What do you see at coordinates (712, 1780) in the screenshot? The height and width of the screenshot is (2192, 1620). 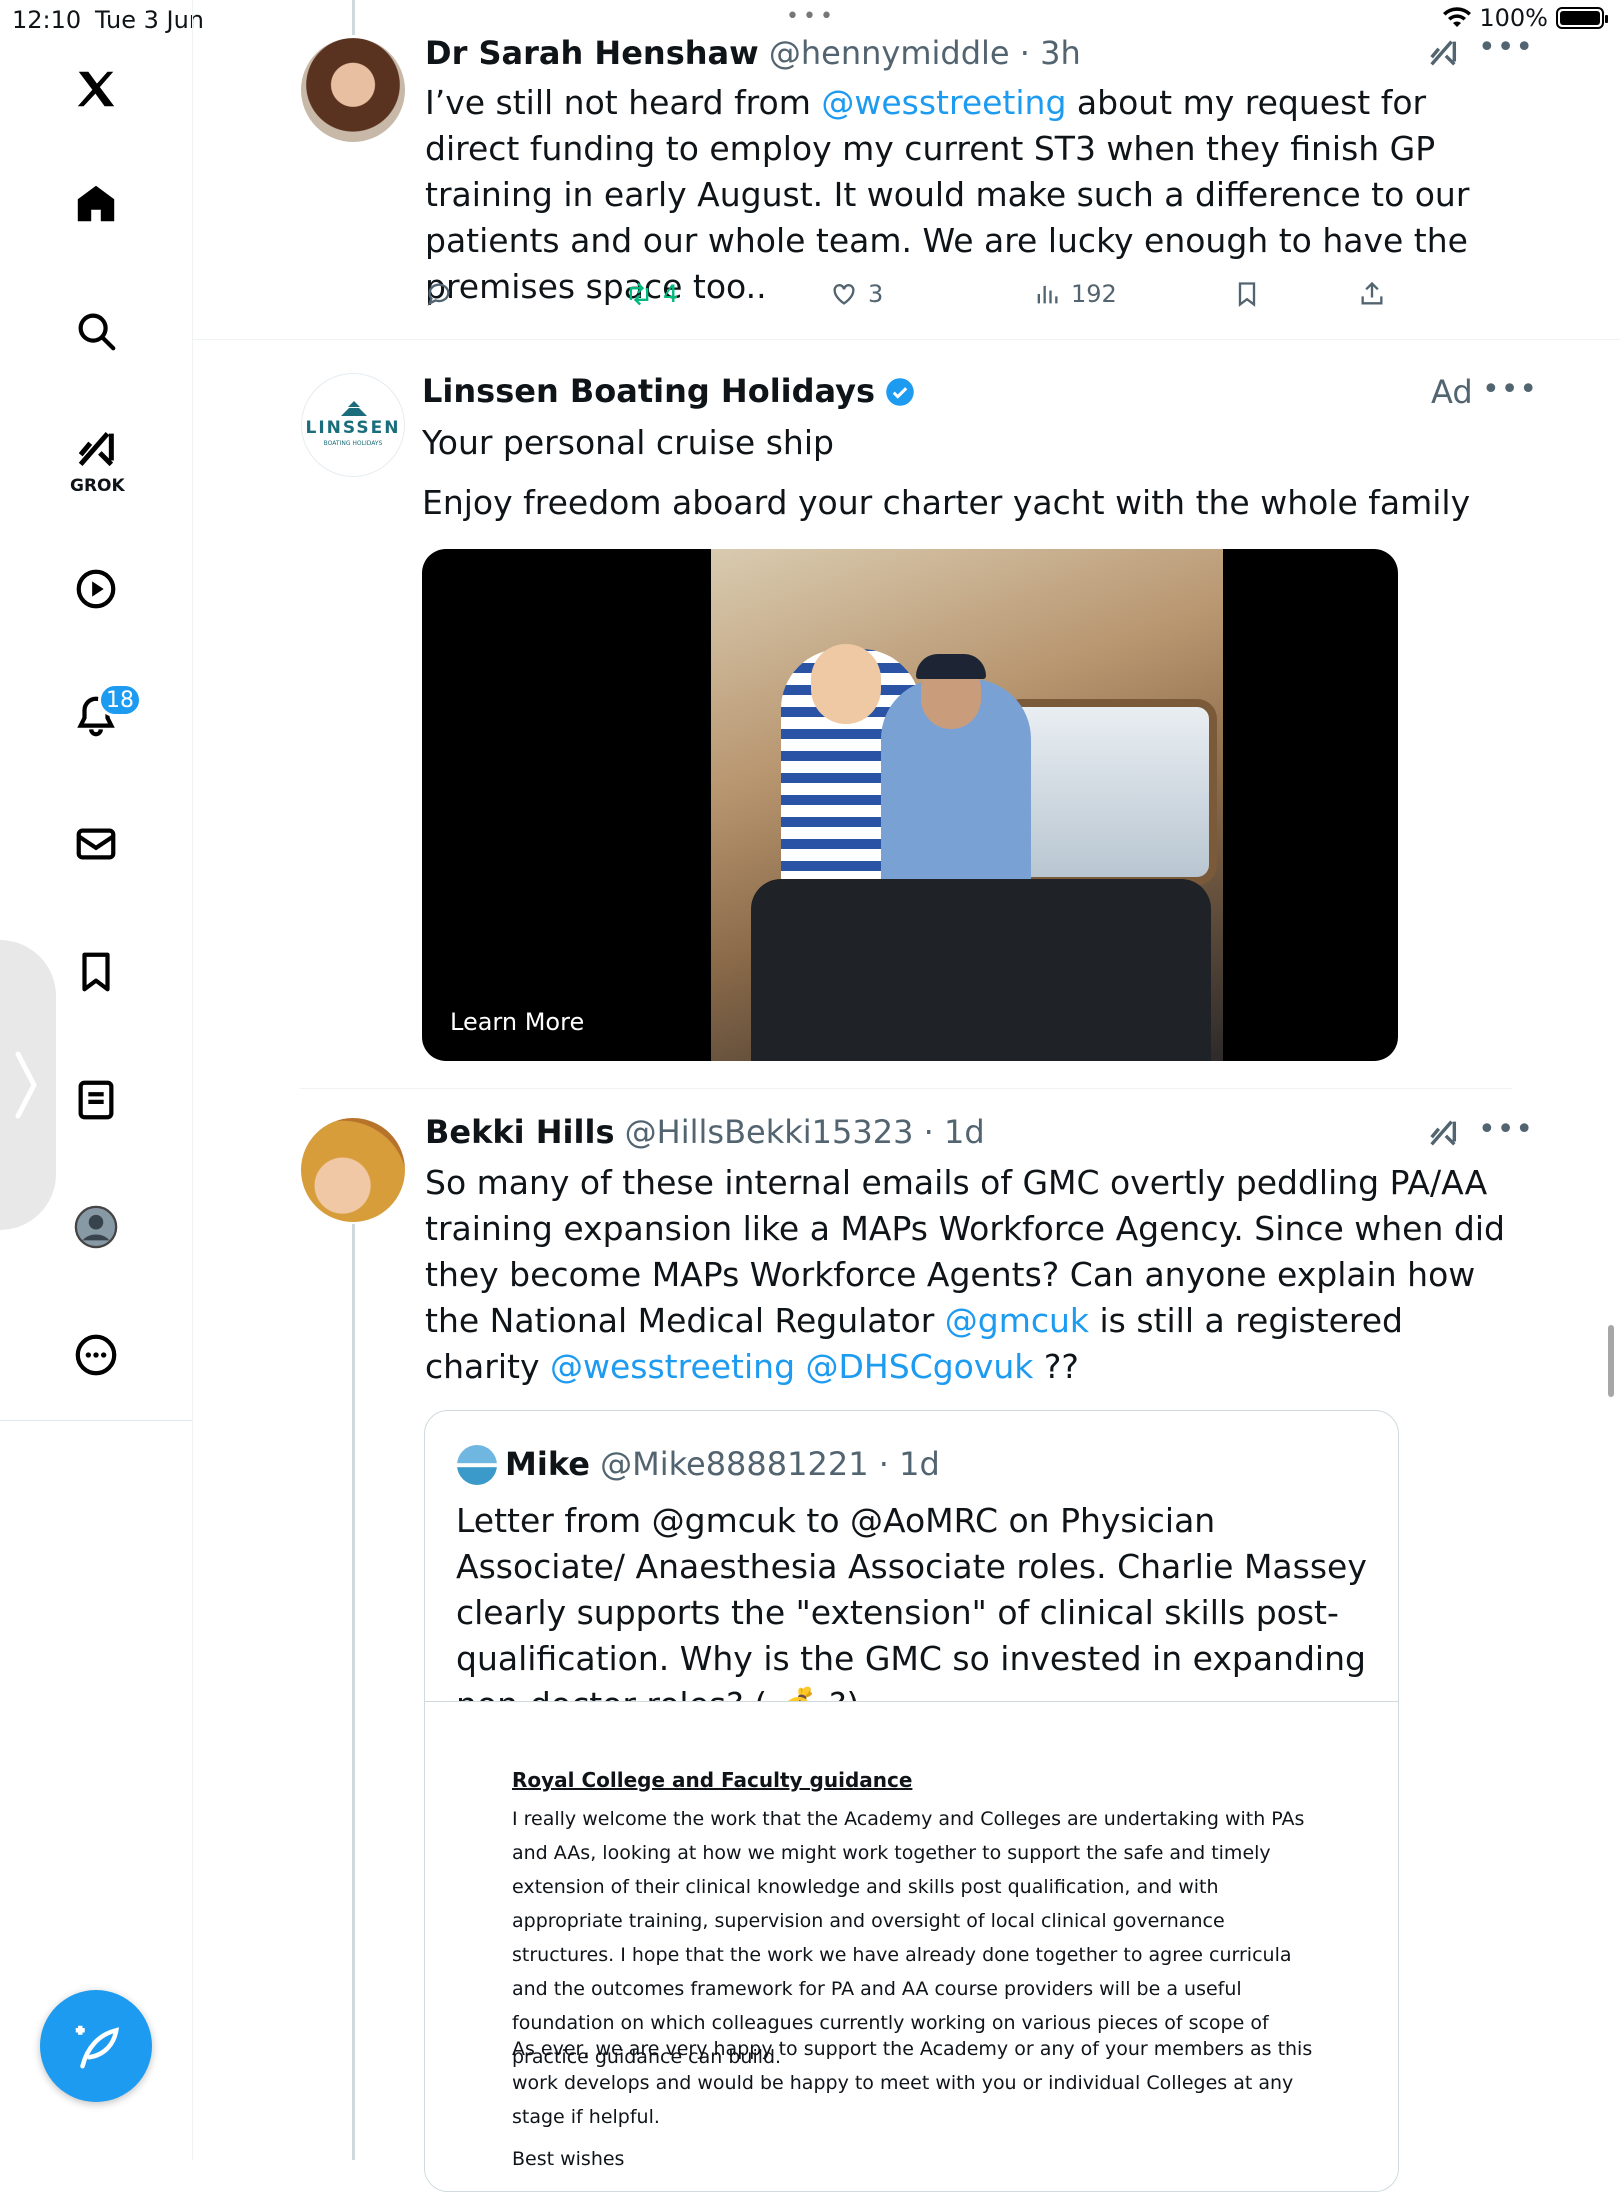 I see `letter-heading: Royal College and Faculty guidance` at bounding box center [712, 1780].